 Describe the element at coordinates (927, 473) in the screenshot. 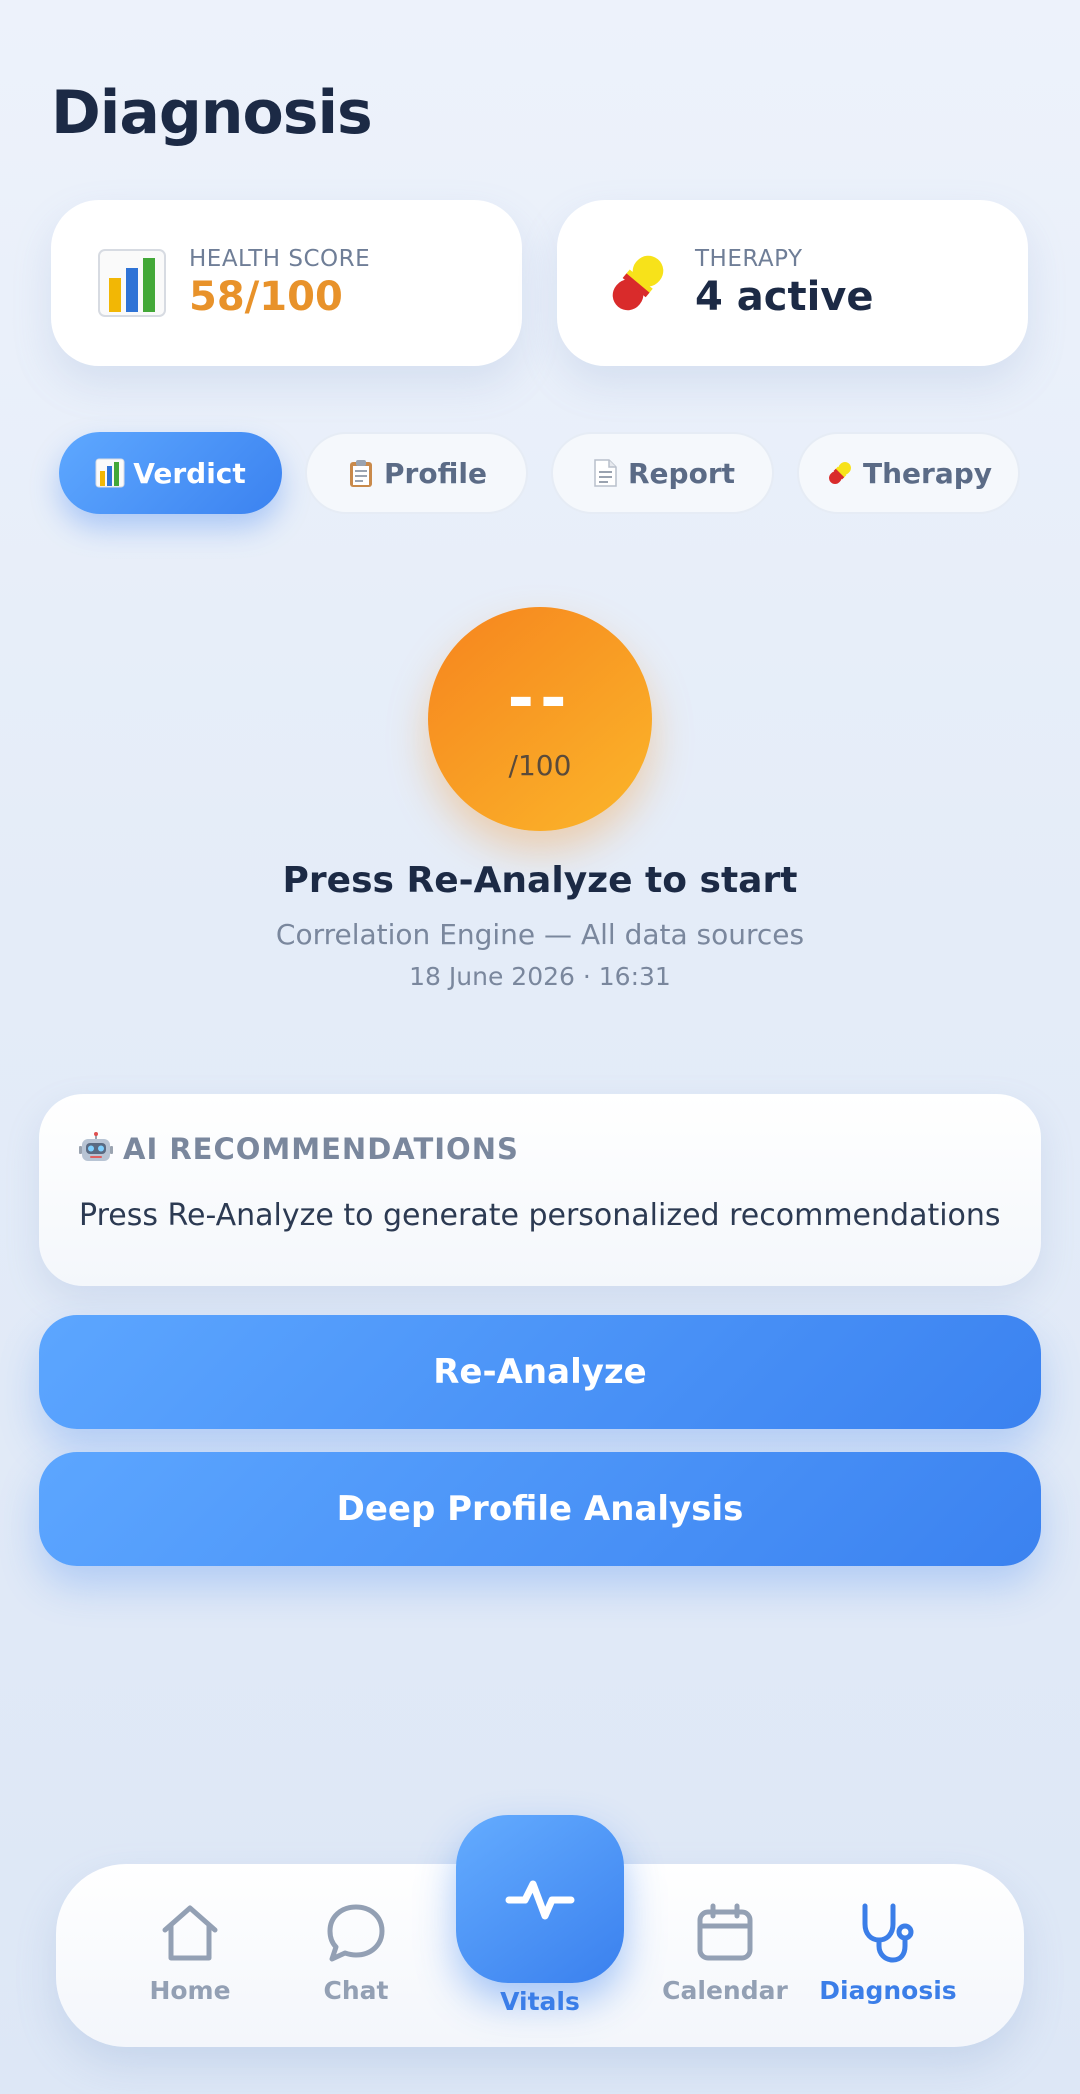

I see `tab-therapy-label: Therapy` at that location.